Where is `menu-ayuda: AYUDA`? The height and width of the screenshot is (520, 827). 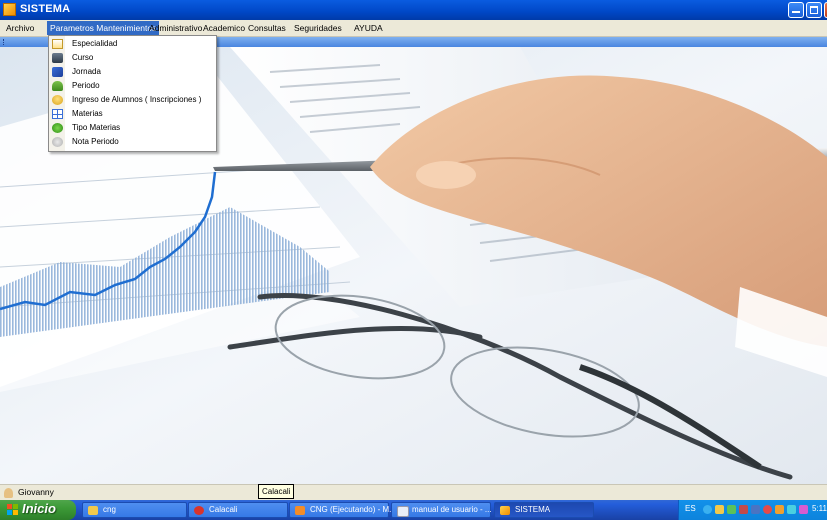 menu-ayuda: AYUDA is located at coordinates (368, 28).